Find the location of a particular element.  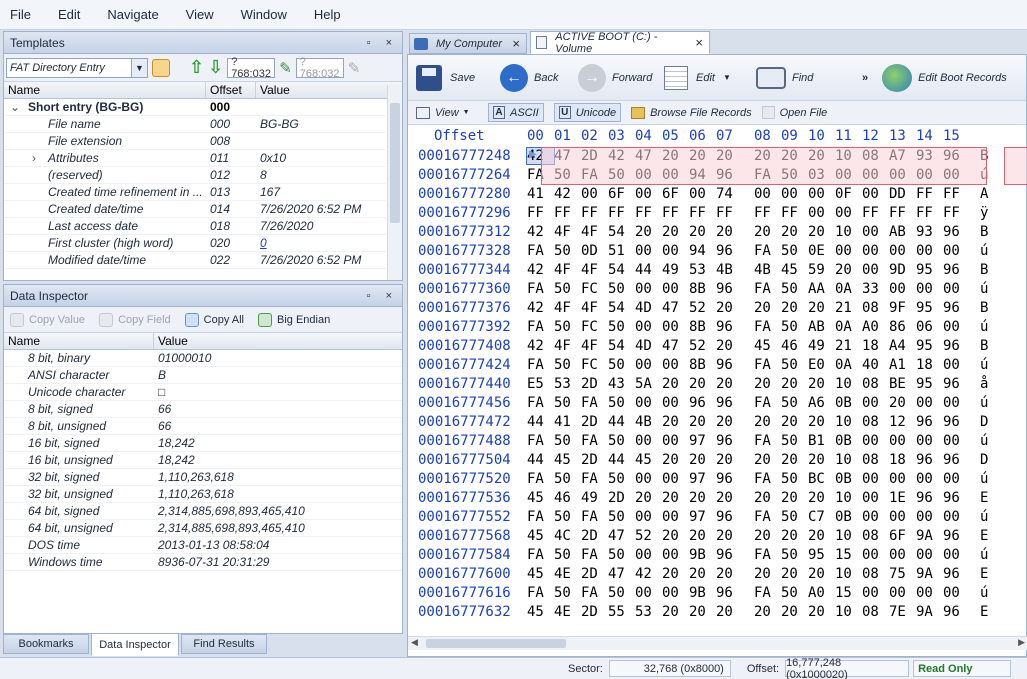

hex-byte: 9B is located at coordinates (702, 593).